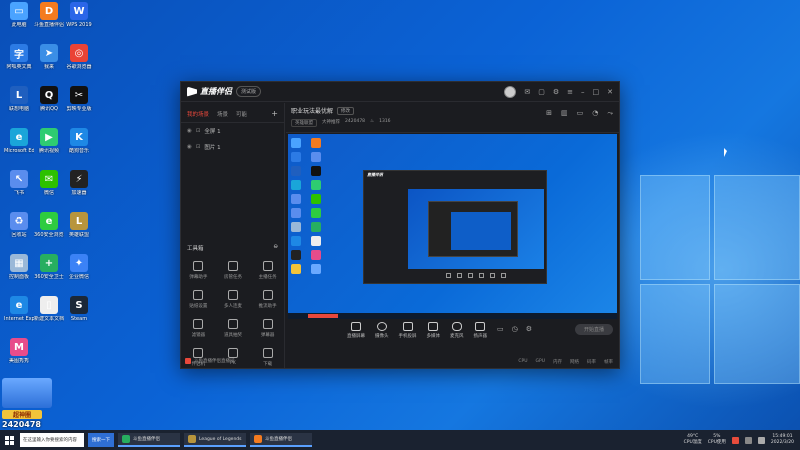  What do you see at coordinates (304, 123) in the screenshot?
I see `room-category: 英雄联盟` at bounding box center [304, 123].